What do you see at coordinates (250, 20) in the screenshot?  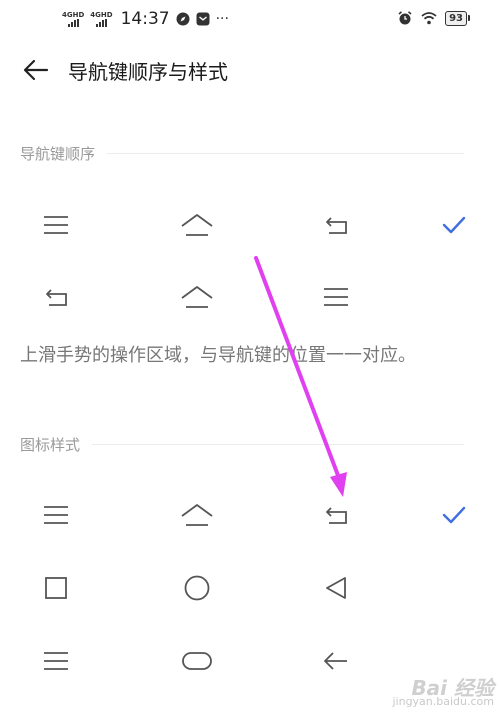 I see `status-bar: 4GHD 4GHD 14:37 ··· 93` at bounding box center [250, 20].